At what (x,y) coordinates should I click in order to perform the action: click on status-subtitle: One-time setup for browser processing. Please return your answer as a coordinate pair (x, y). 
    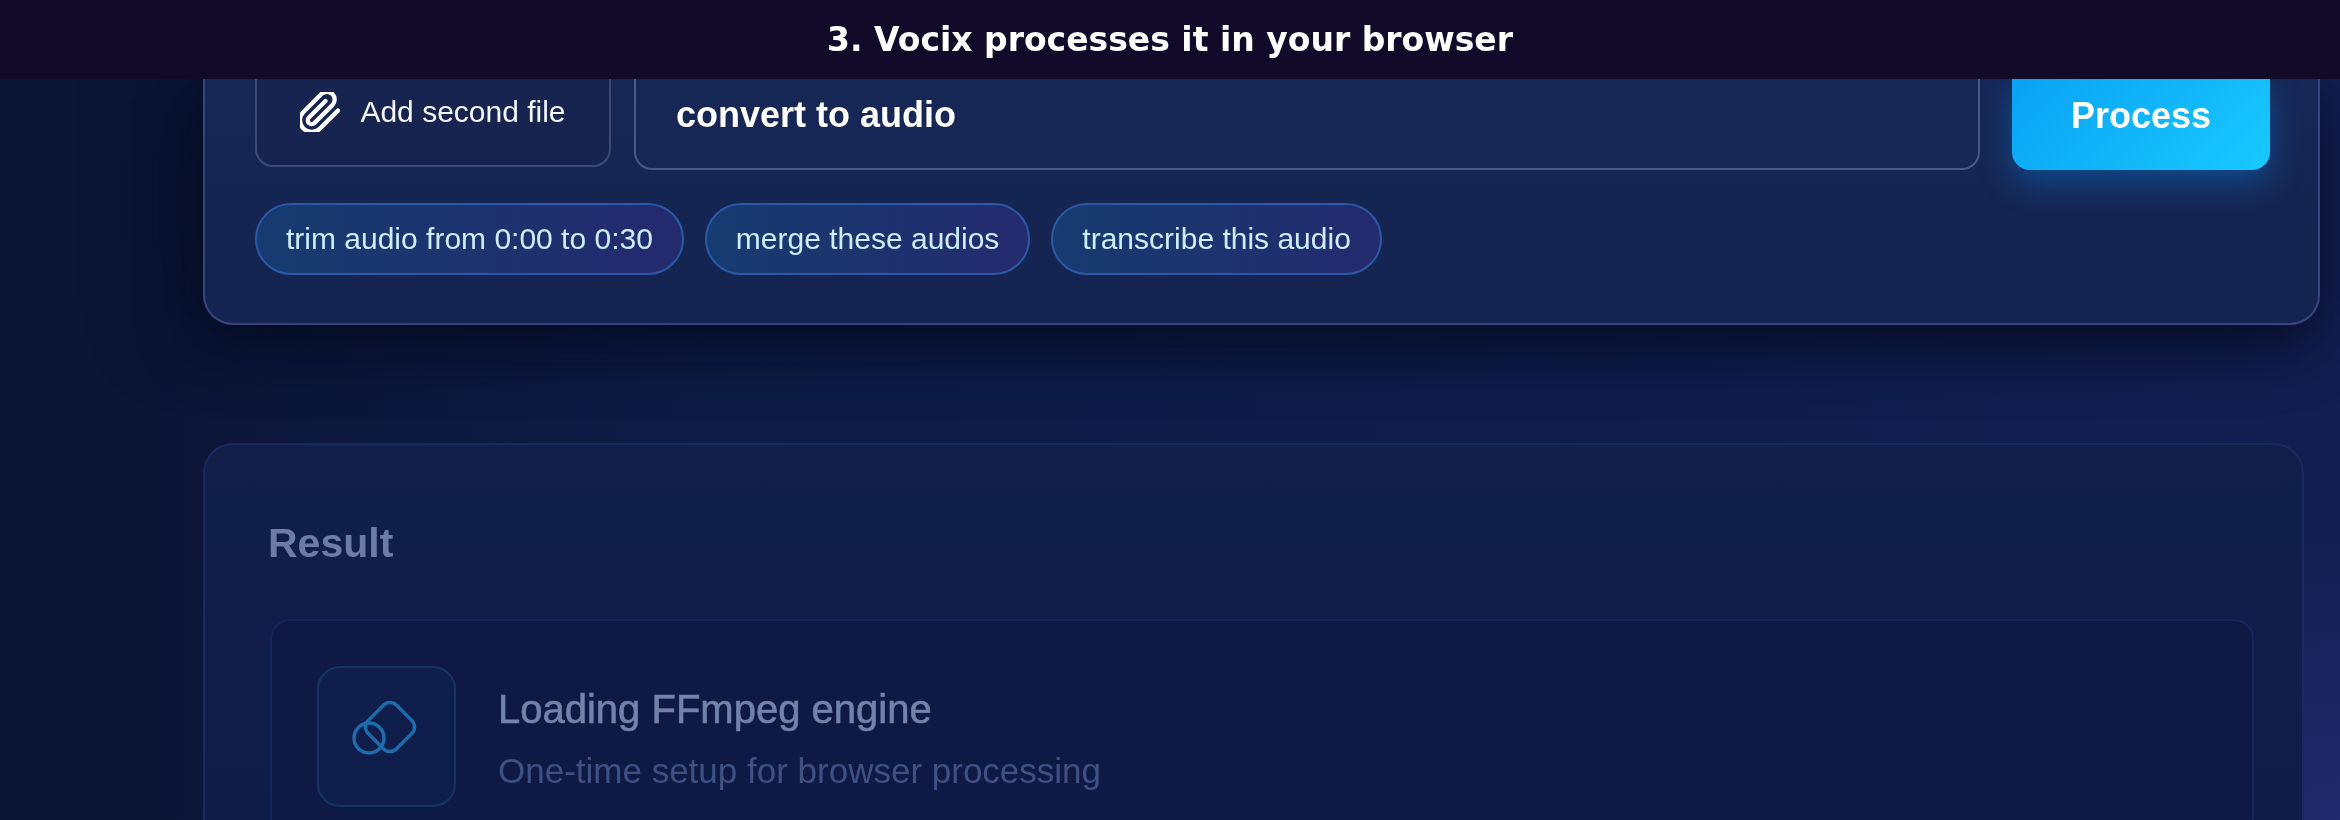
    Looking at the image, I should click on (800, 771).